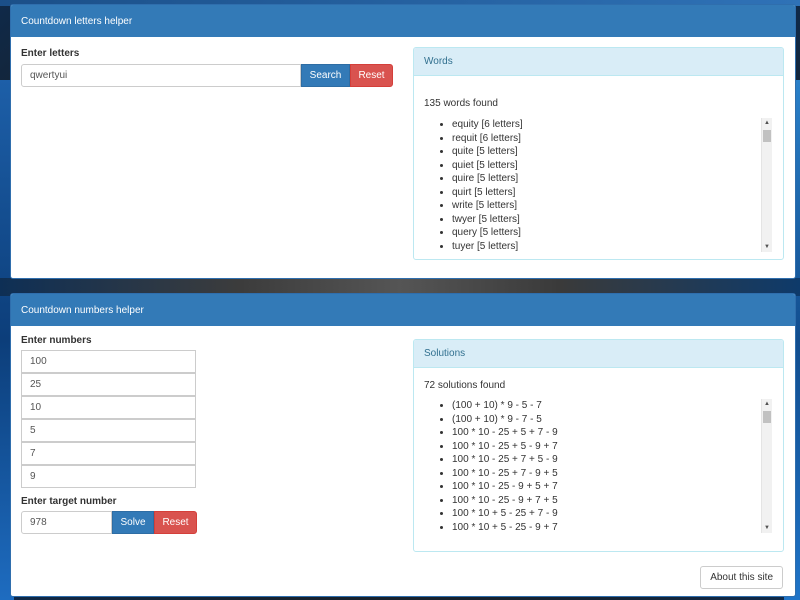  I want to click on solve-button: Solve, so click(133, 522).